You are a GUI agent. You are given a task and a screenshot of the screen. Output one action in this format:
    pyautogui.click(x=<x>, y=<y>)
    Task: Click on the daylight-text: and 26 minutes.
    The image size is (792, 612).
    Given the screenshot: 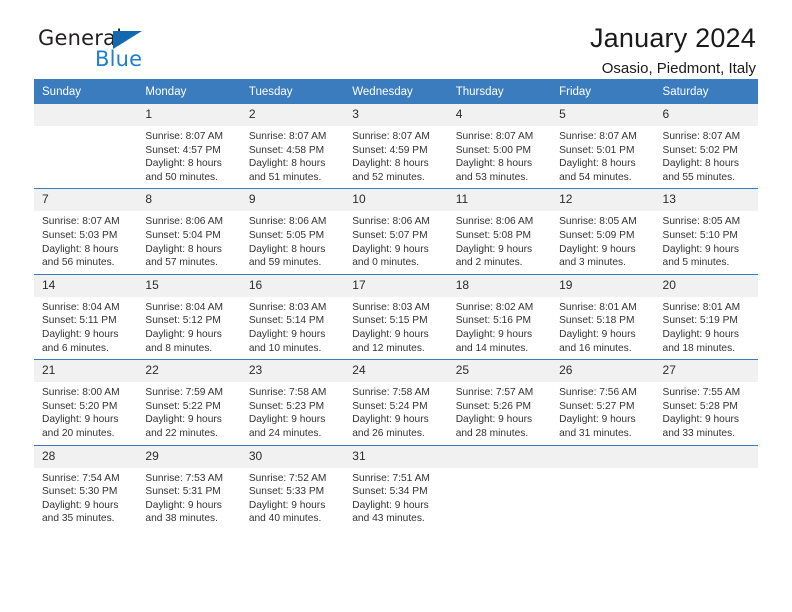 What is the action you would take?
    pyautogui.click(x=388, y=433)
    